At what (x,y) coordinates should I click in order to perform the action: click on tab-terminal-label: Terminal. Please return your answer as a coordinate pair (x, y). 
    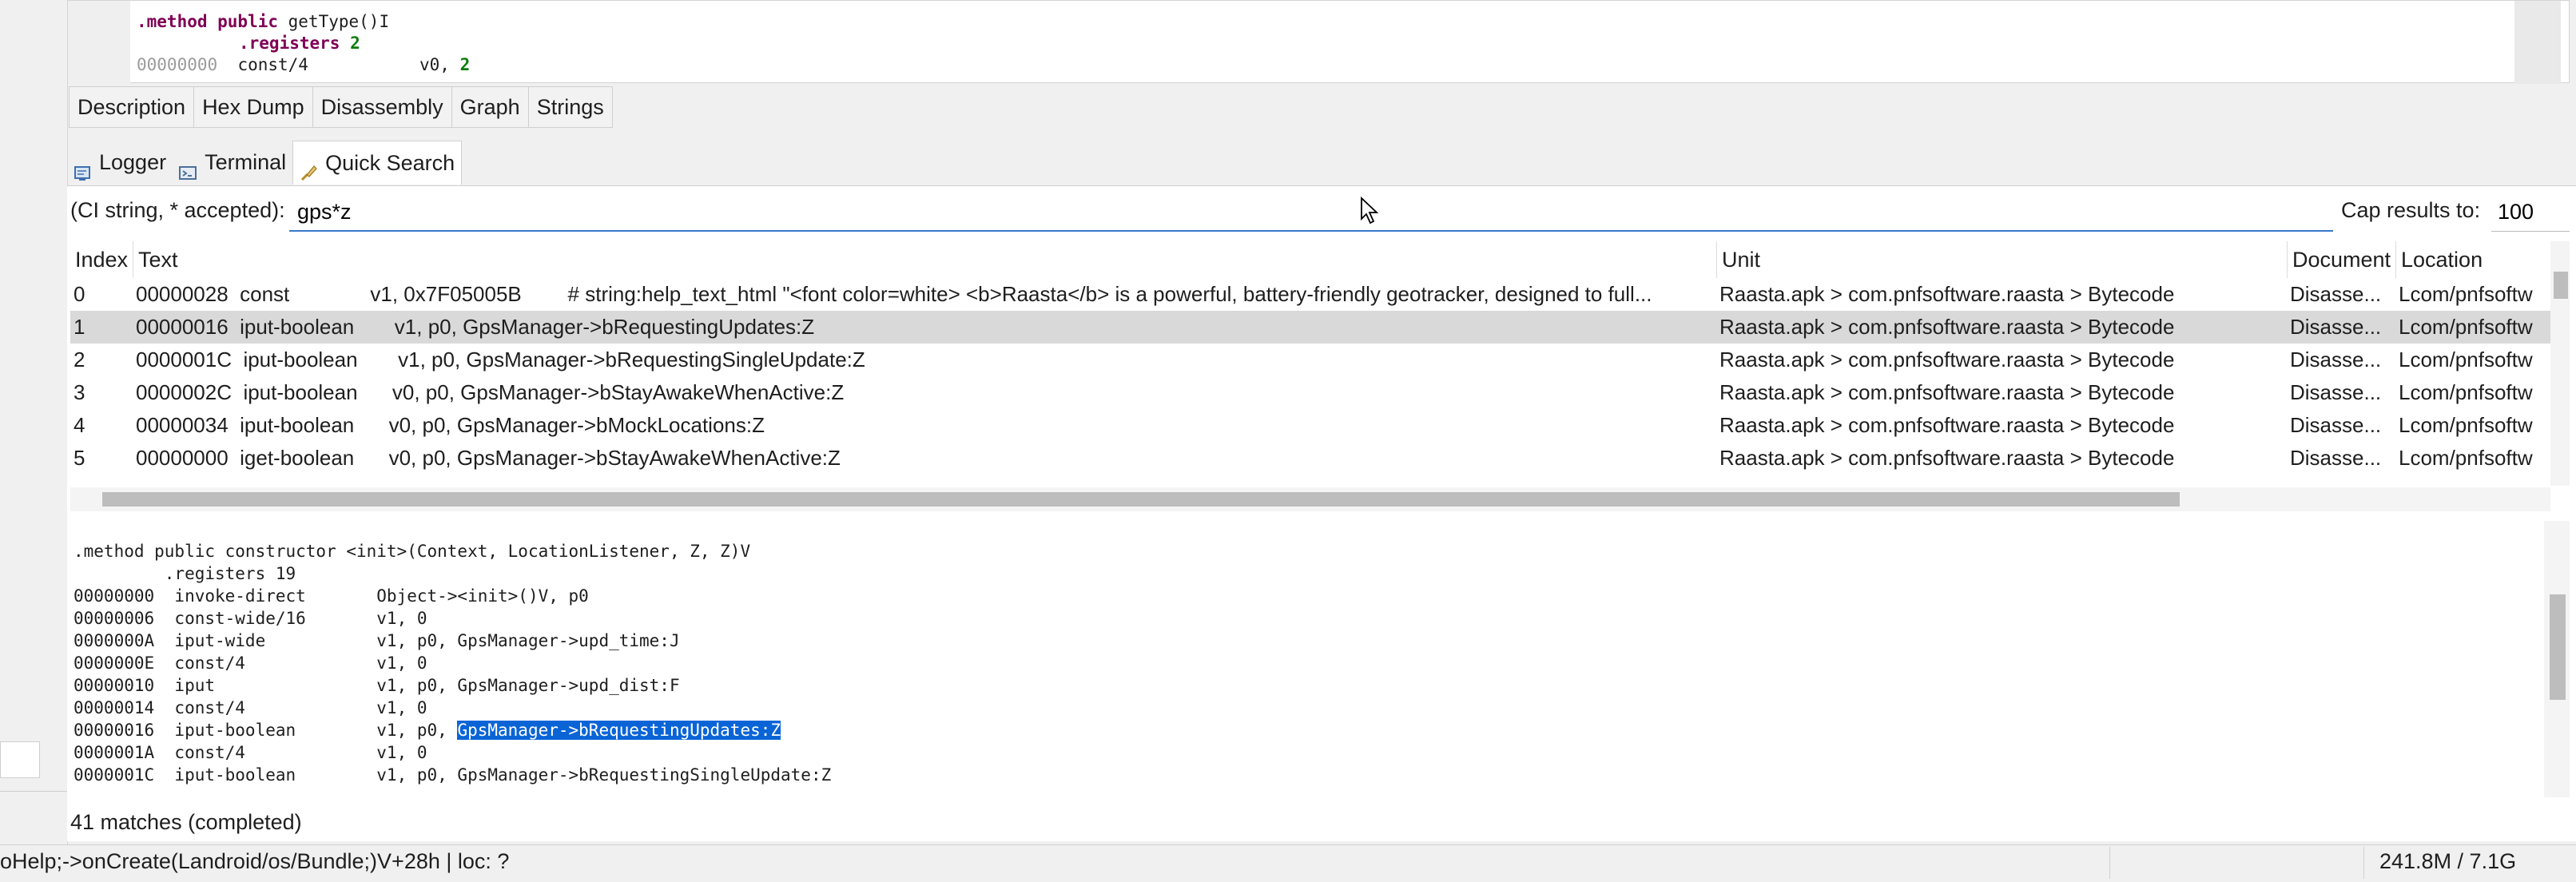
    Looking at the image, I should click on (246, 162).